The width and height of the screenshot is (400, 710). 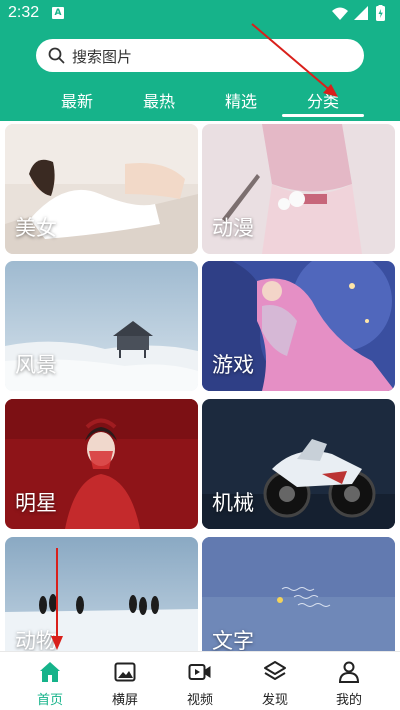 I want to click on bottom-navigation: 首页 横屏 视频 发现 我的, so click(x=200, y=680).